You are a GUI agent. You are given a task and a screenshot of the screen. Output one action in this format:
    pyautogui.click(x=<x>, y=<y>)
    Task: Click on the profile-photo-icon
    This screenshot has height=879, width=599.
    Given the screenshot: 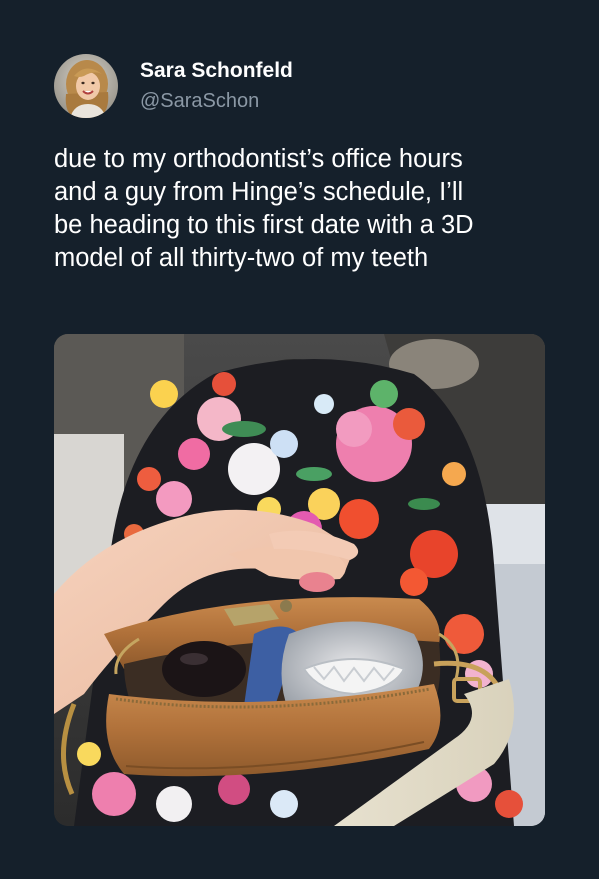 What is the action you would take?
    pyautogui.click(x=86, y=86)
    